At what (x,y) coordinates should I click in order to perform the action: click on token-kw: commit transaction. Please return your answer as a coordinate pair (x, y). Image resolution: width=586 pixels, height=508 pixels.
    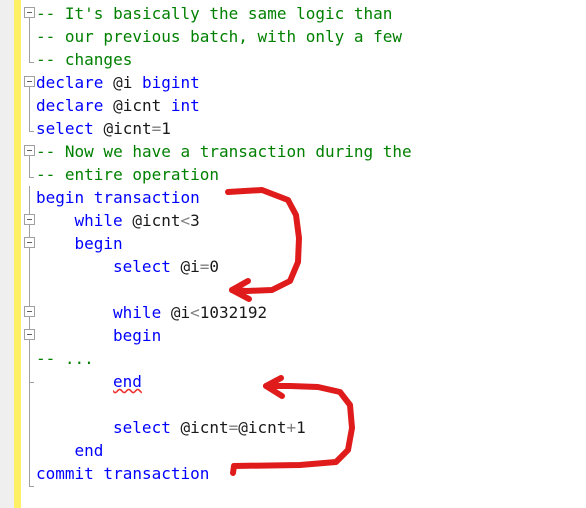
    Looking at the image, I should click on (123, 473).